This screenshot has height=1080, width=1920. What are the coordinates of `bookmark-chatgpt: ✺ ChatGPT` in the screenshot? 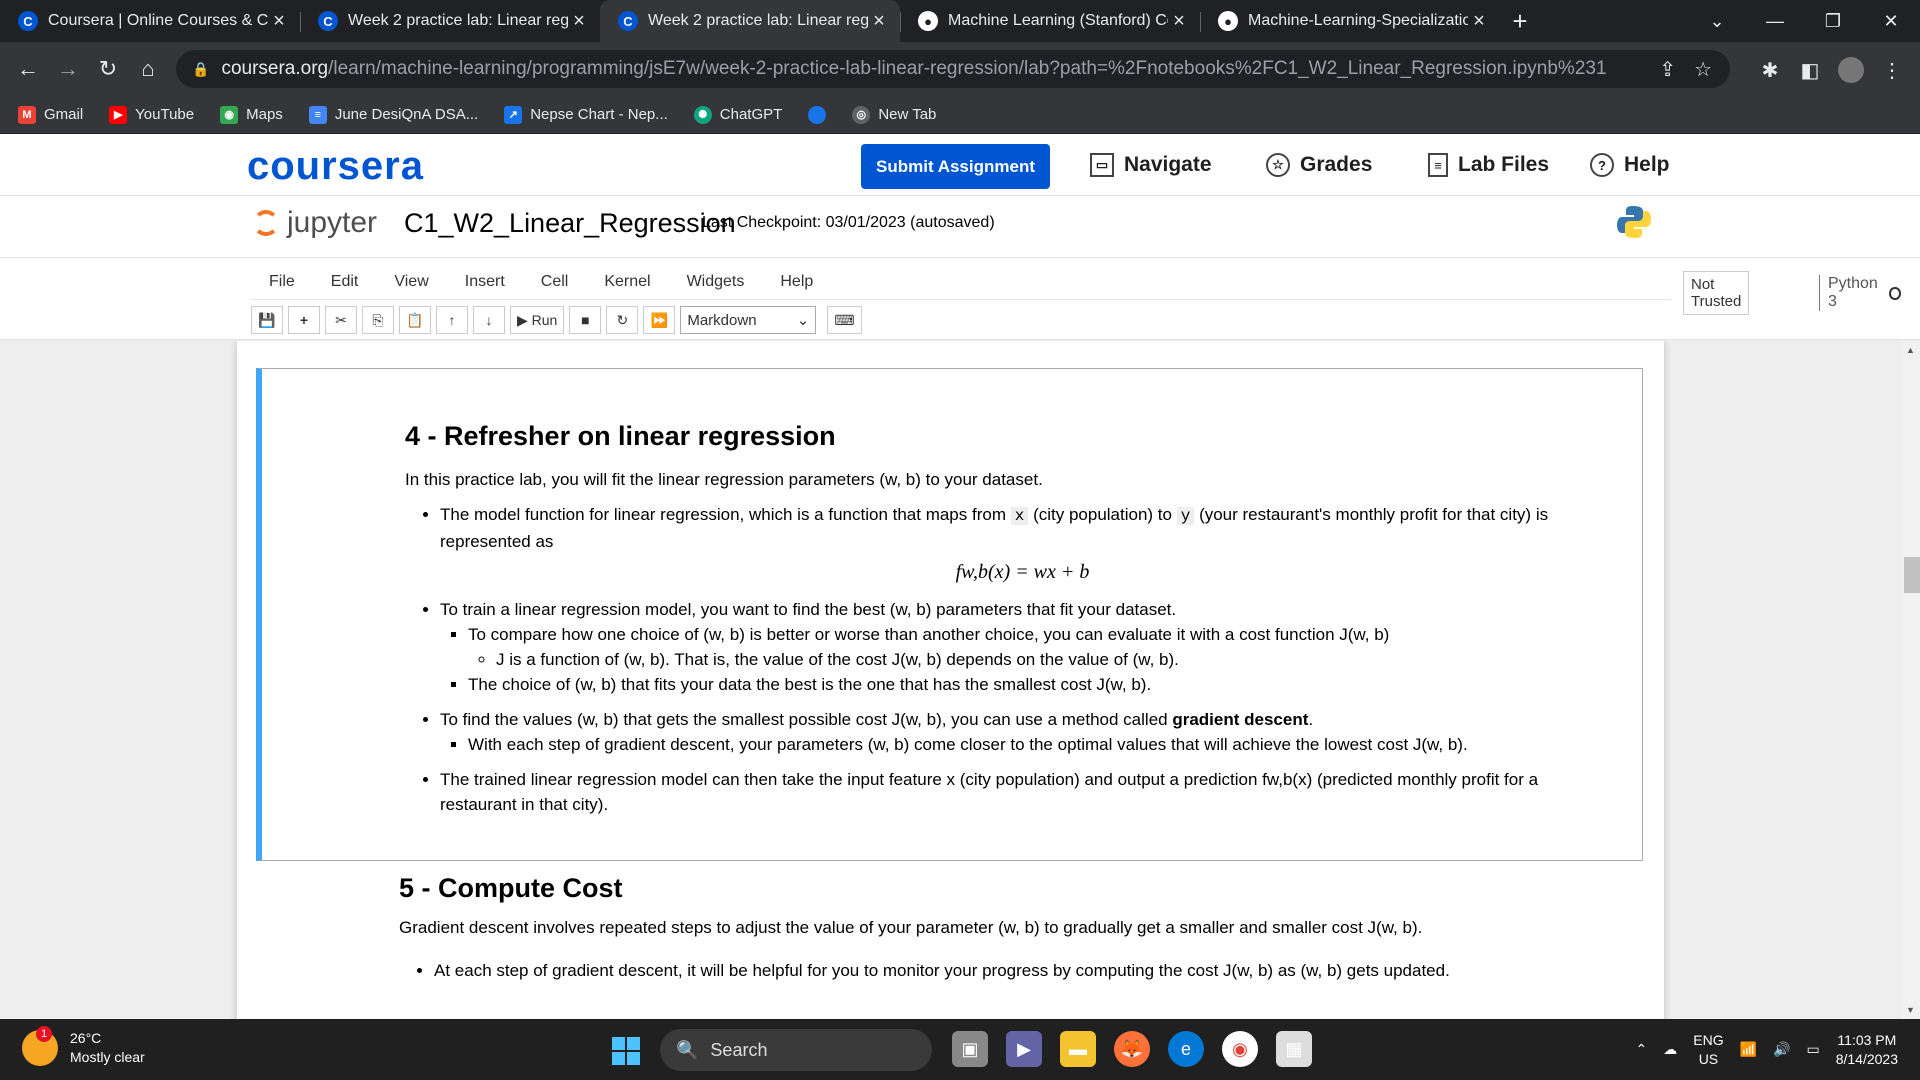 It's located at (737, 114).